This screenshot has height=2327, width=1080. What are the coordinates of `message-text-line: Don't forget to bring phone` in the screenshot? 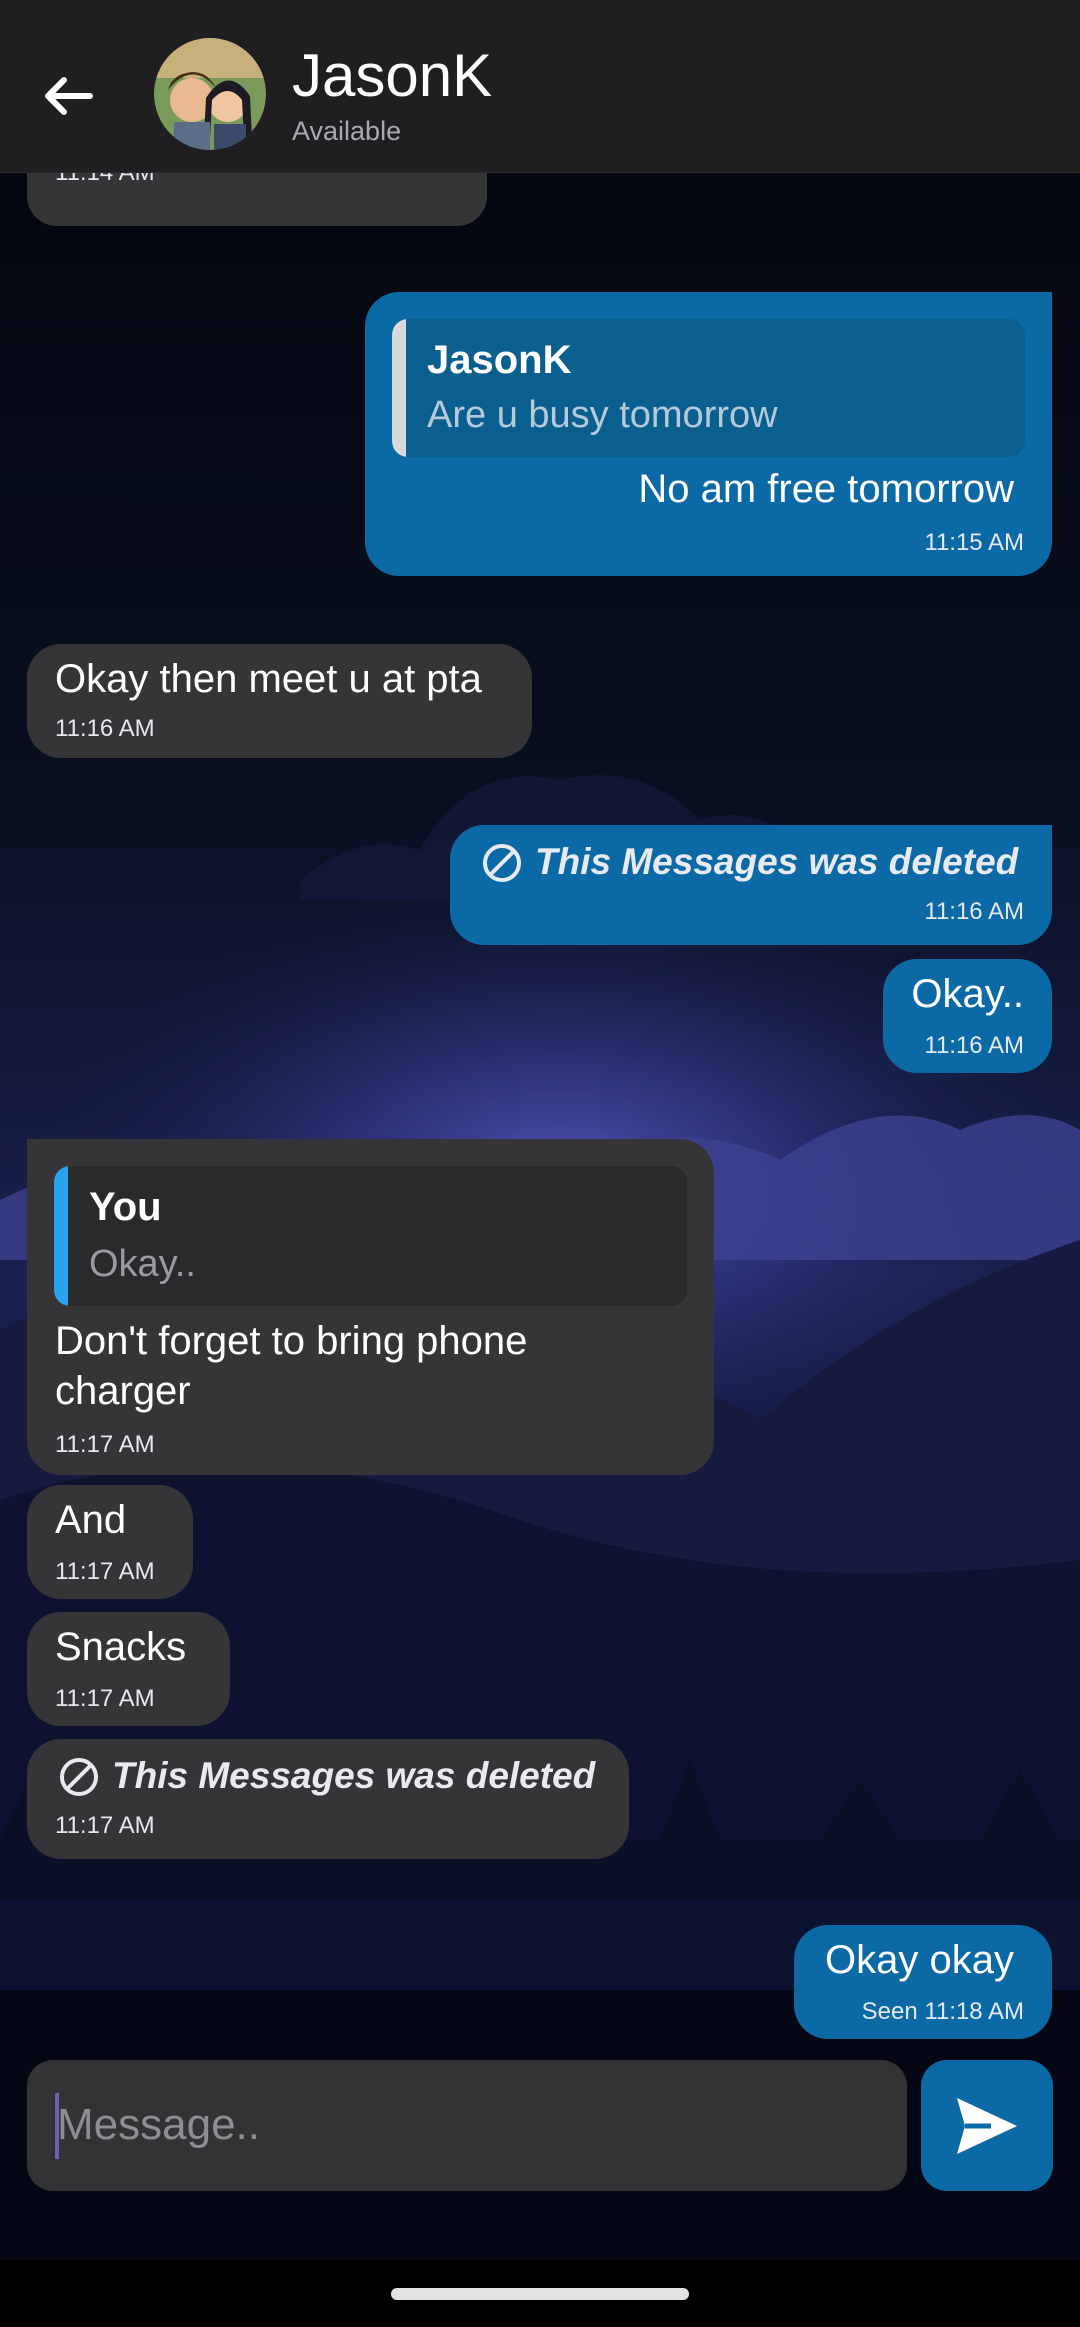 It's located at (291, 1341).